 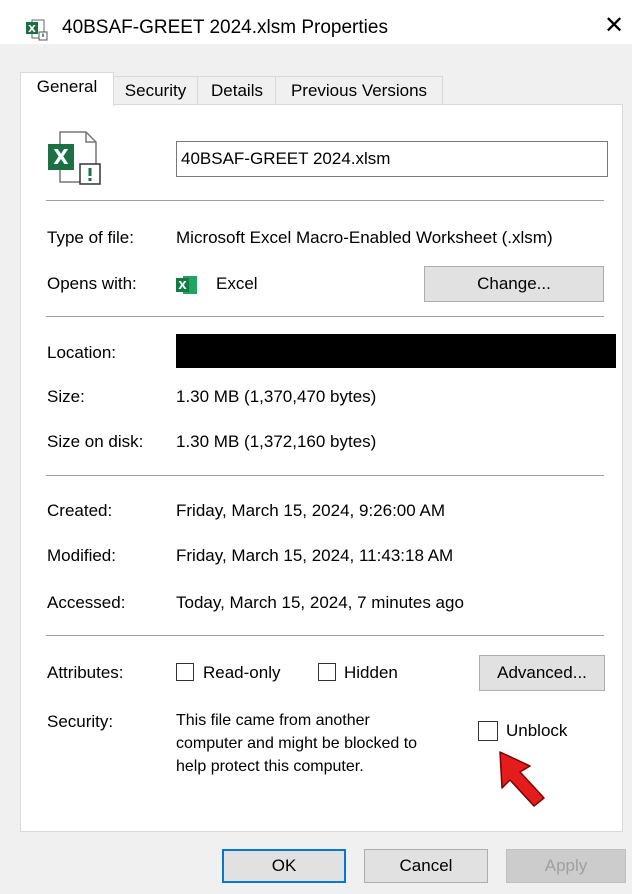 I want to click on security-text-line-3: help protect this computer., so click(x=270, y=766).